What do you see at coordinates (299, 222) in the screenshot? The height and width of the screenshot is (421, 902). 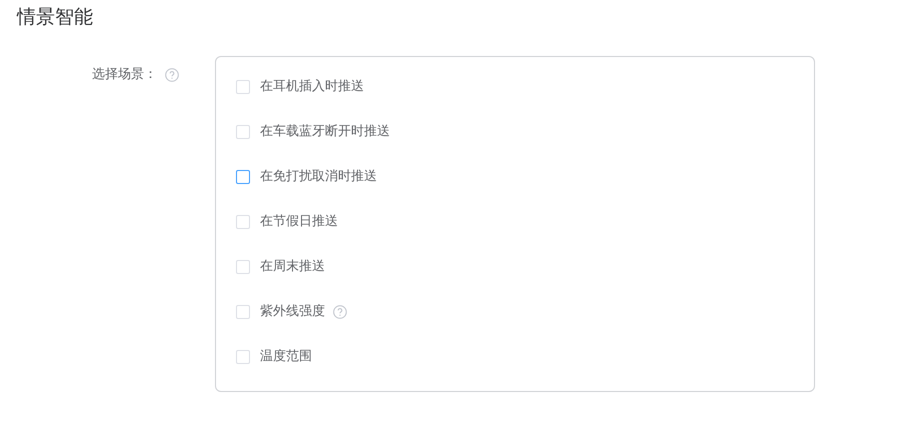 I see `checkbox-label: 在节假日推送` at bounding box center [299, 222].